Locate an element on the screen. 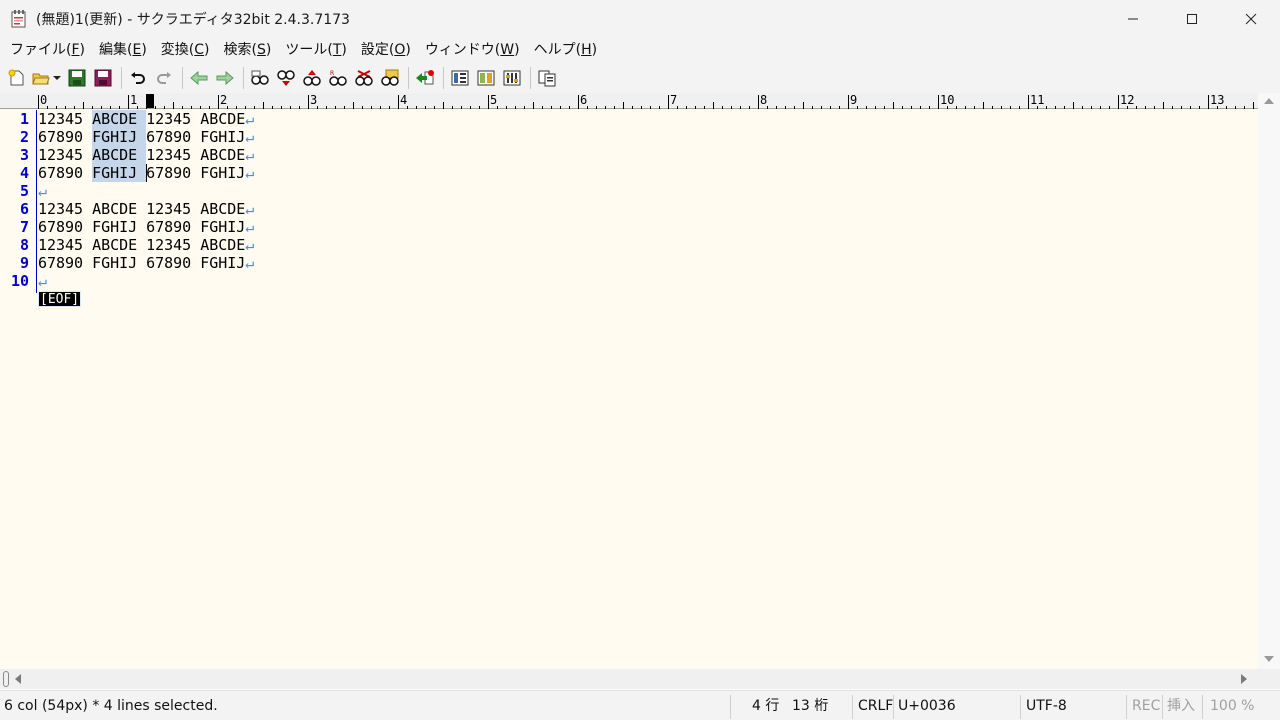  save-all-button is located at coordinates (103, 78).